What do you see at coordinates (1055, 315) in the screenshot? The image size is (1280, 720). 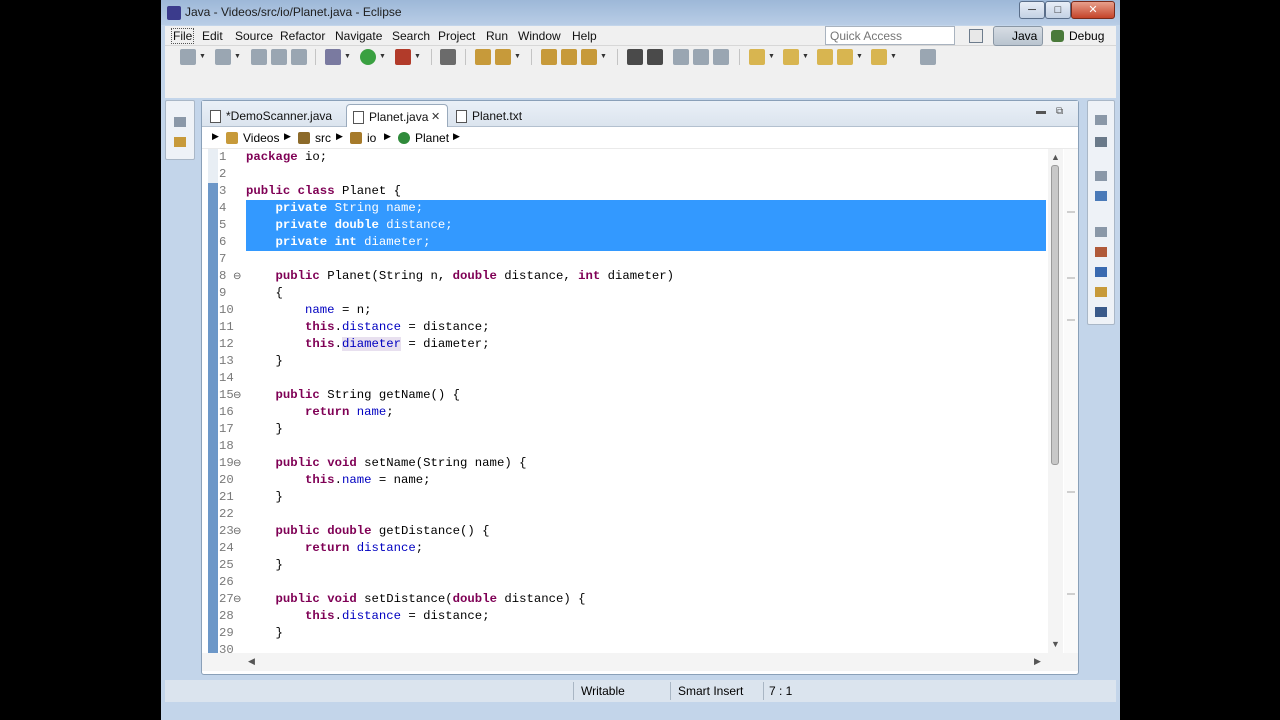 I see `vertical-scroll-thumb` at bounding box center [1055, 315].